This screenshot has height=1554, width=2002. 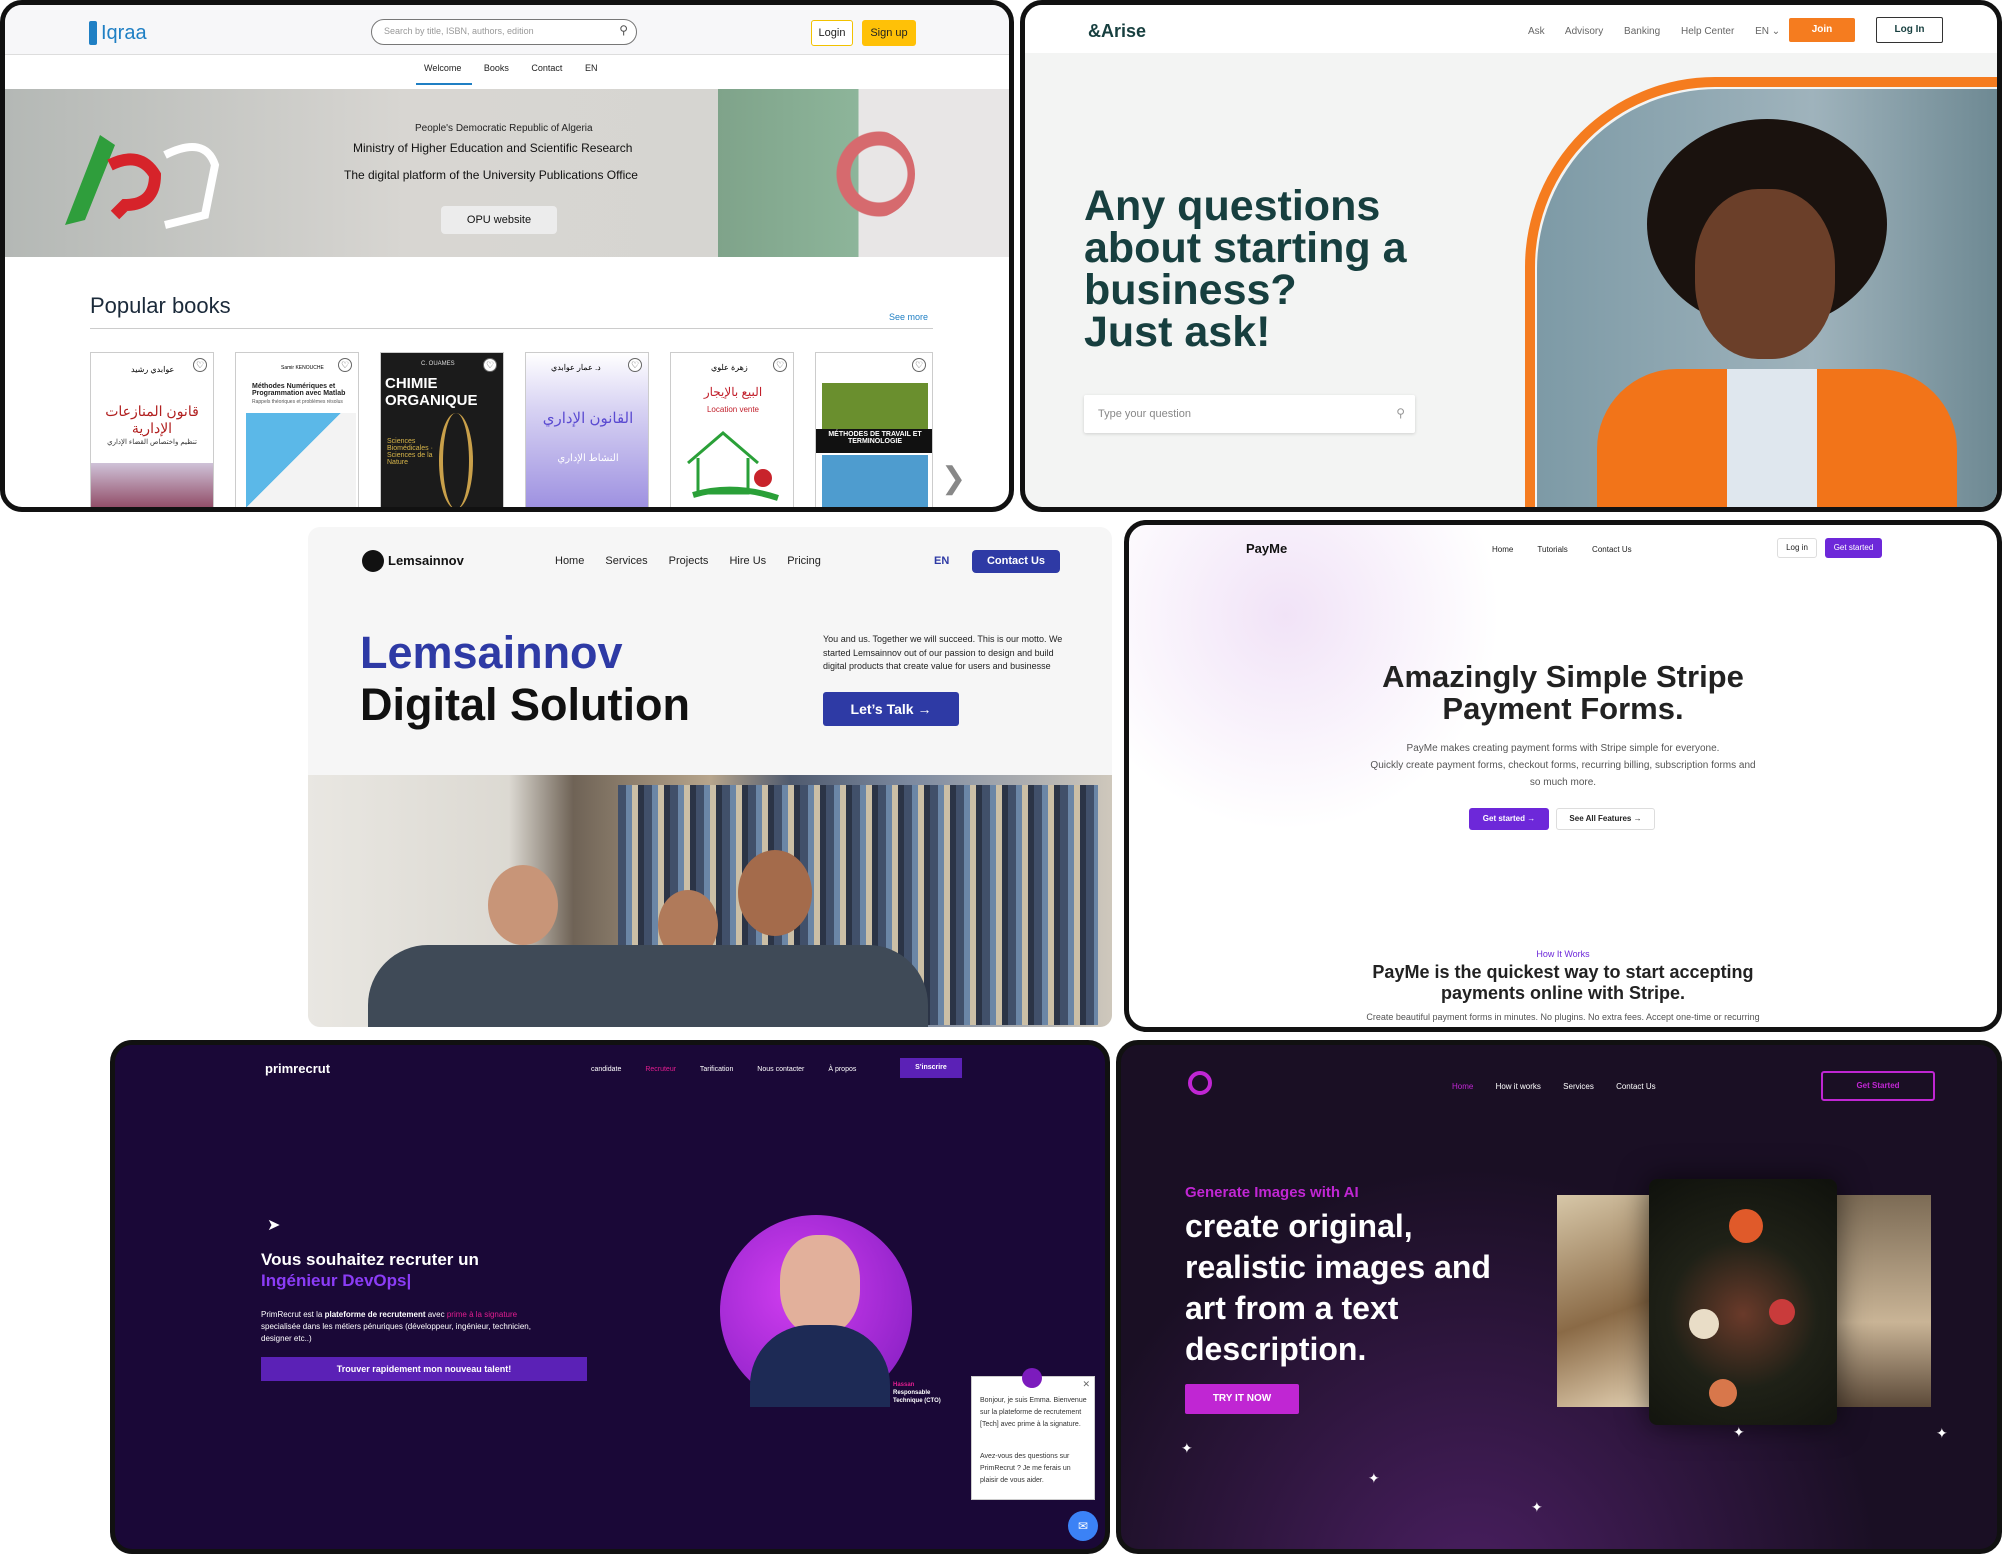 I want to click on sparkle-icon: ✦, so click(x=1537, y=1507).